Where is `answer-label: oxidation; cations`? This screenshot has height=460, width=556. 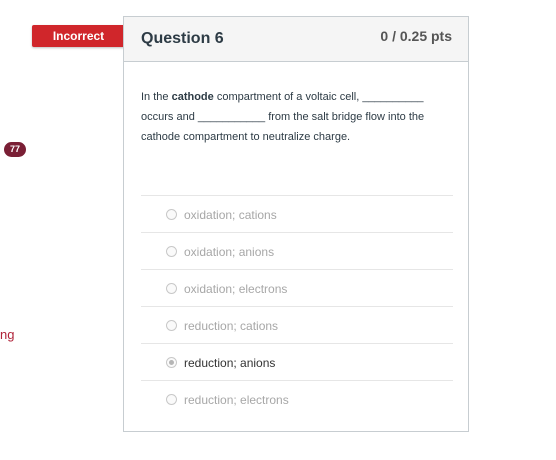 answer-label: oxidation; cations is located at coordinates (230, 215).